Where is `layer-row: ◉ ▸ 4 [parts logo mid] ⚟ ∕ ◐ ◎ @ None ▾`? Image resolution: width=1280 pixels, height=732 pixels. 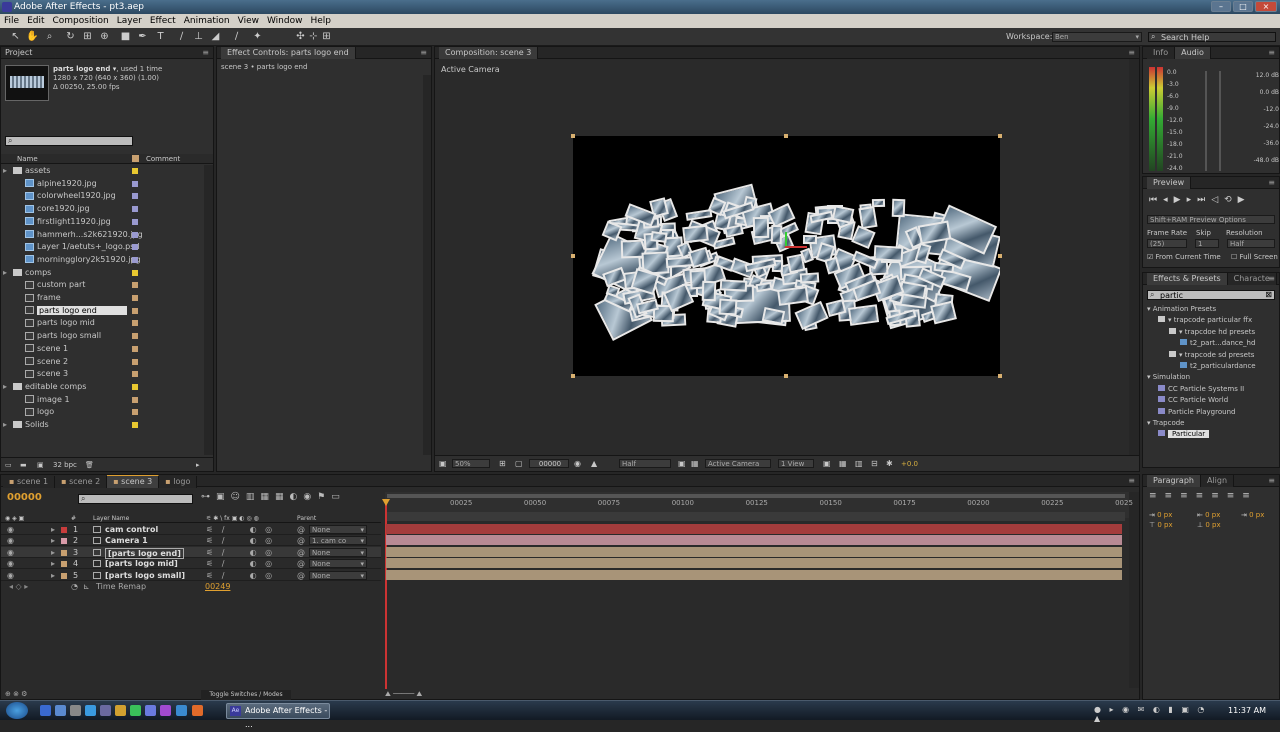
layer-row: ◉ ▸ 4 [parts logo mid] ⚟ ∕ ◐ ◎ @ None ▾ is located at coordinates (191, 564).